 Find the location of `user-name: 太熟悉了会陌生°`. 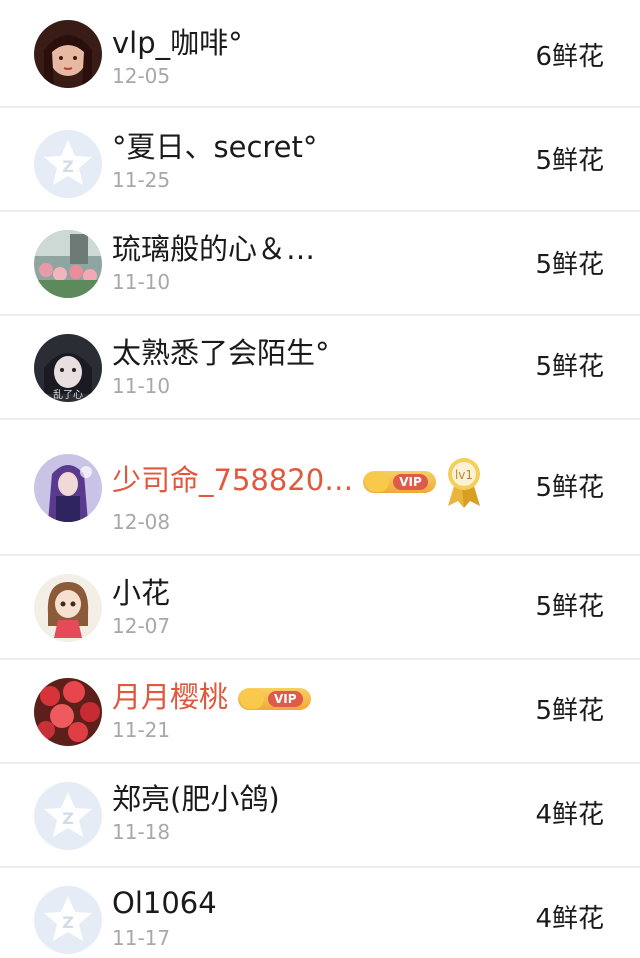

user-name: 太熟悉了会陌生° is located at coordinates (221, 353).